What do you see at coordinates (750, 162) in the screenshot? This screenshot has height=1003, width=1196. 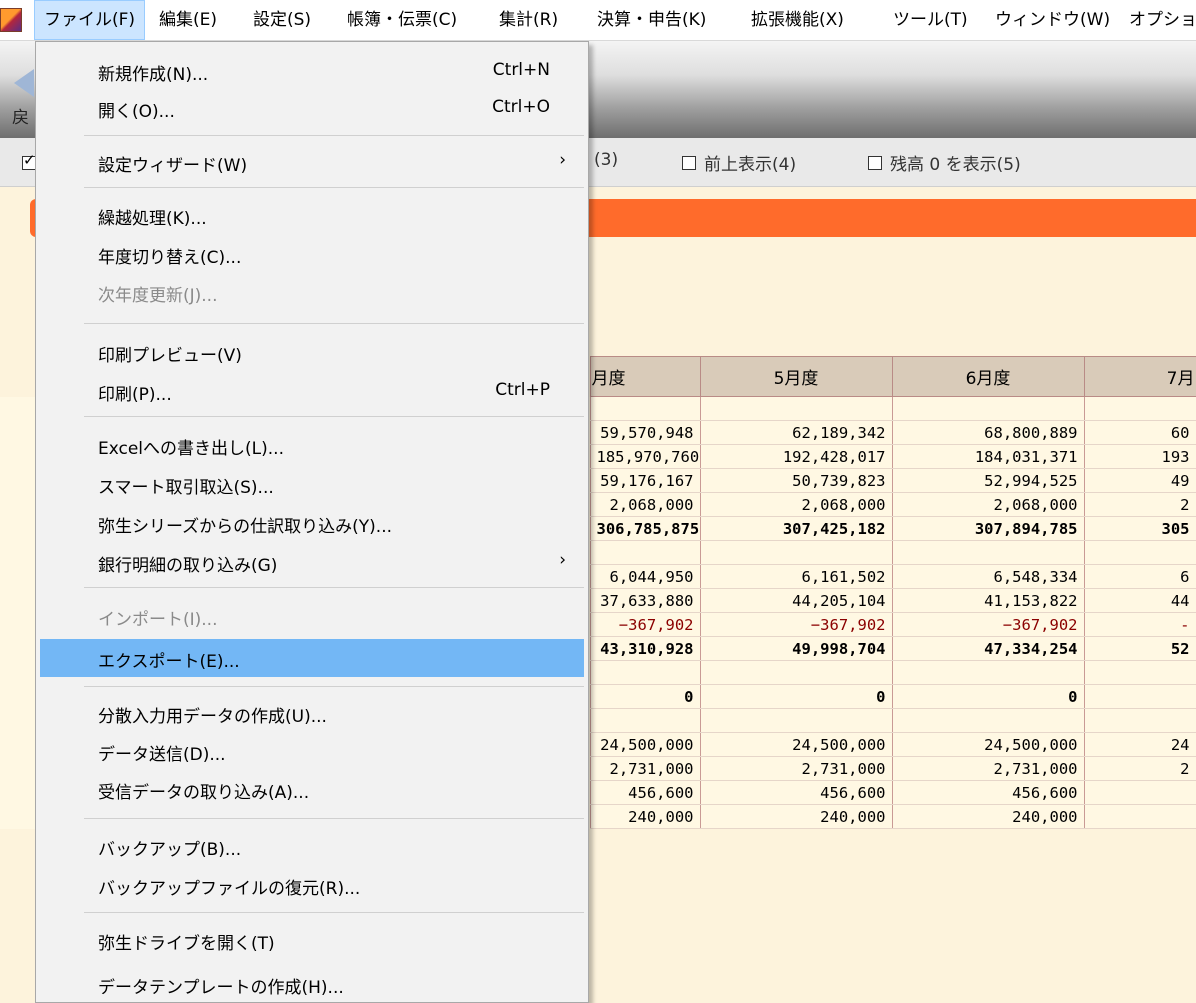 I see `option-4-label: 前上表示(4)` at bounding box center [750, 162].